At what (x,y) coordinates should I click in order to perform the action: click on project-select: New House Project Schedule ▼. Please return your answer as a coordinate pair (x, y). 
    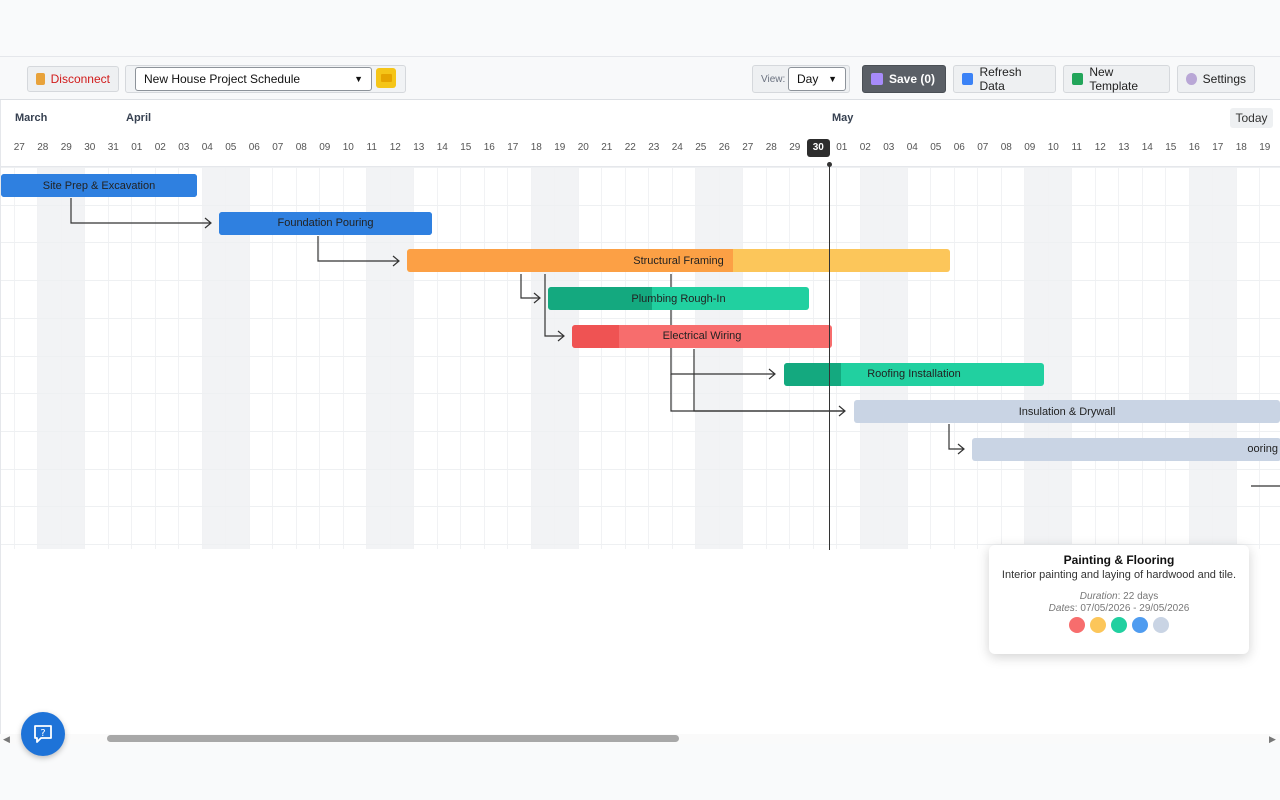
    Looking at the image, I should click on (253, 79).